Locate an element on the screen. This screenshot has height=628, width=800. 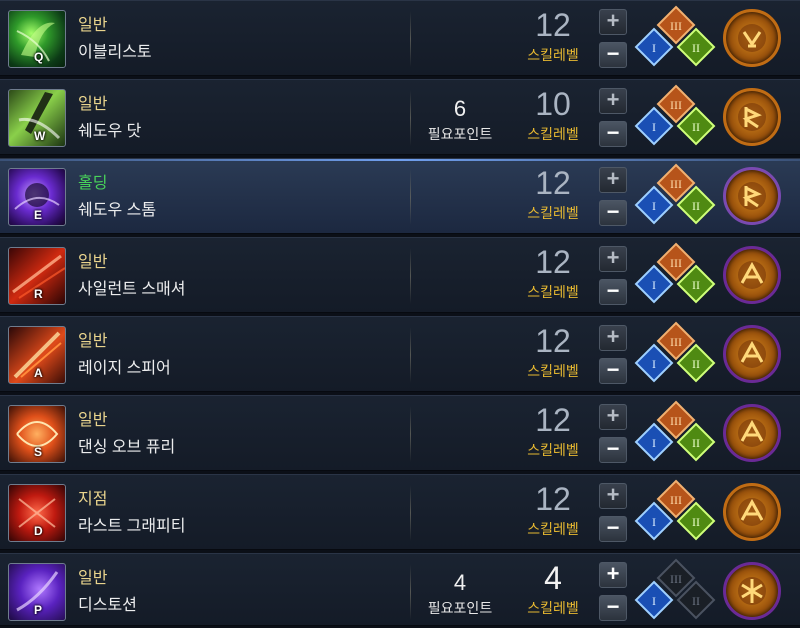
skill-row-e: E 홀딩 쉐도우 스톰 12 스킬레벨 + − III I II is located at coordinates (400, 196).